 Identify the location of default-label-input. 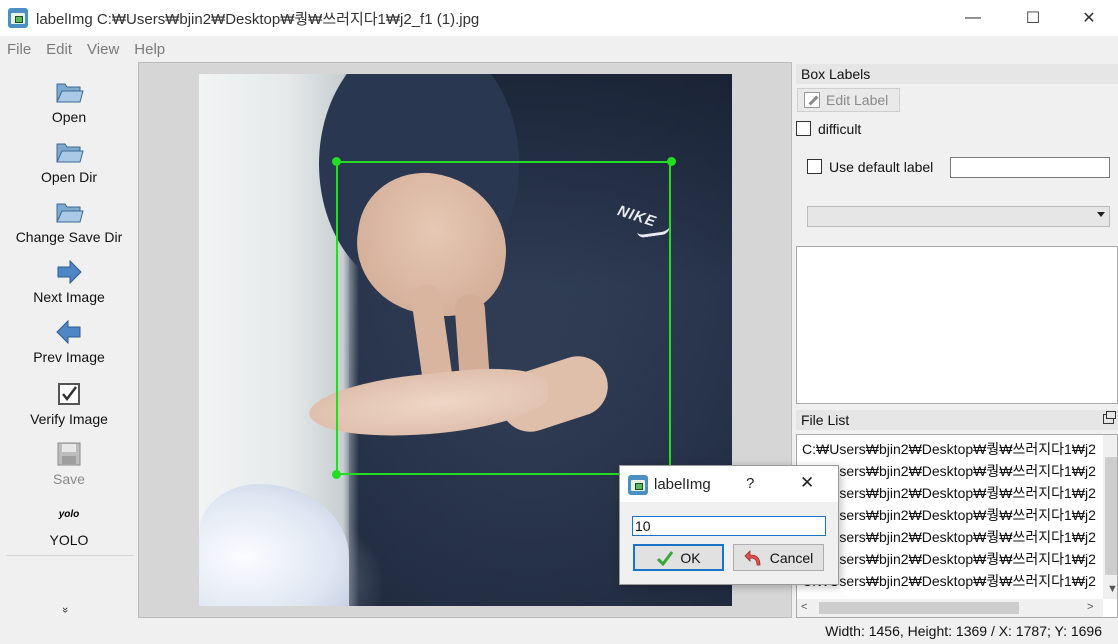
(1030, 167).